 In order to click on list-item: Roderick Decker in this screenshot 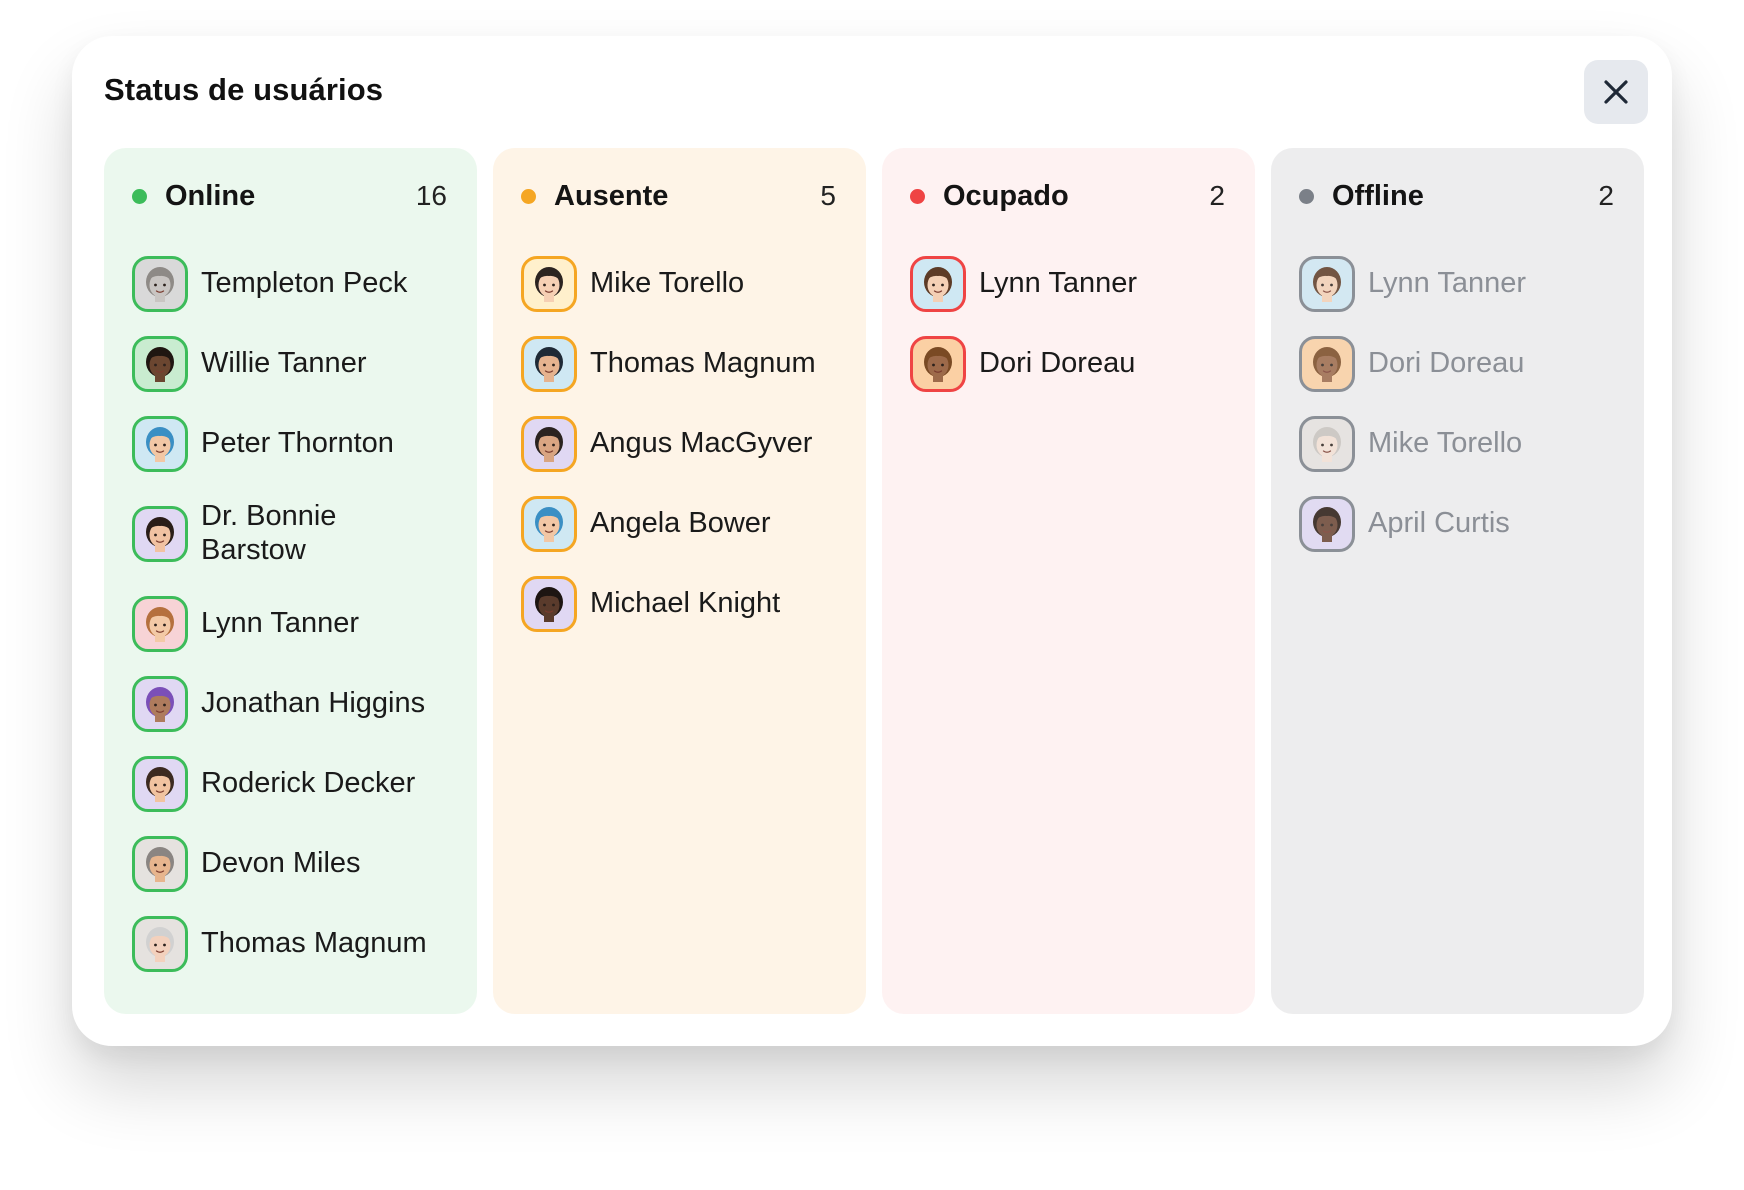, I will do `click(289, 784)`.